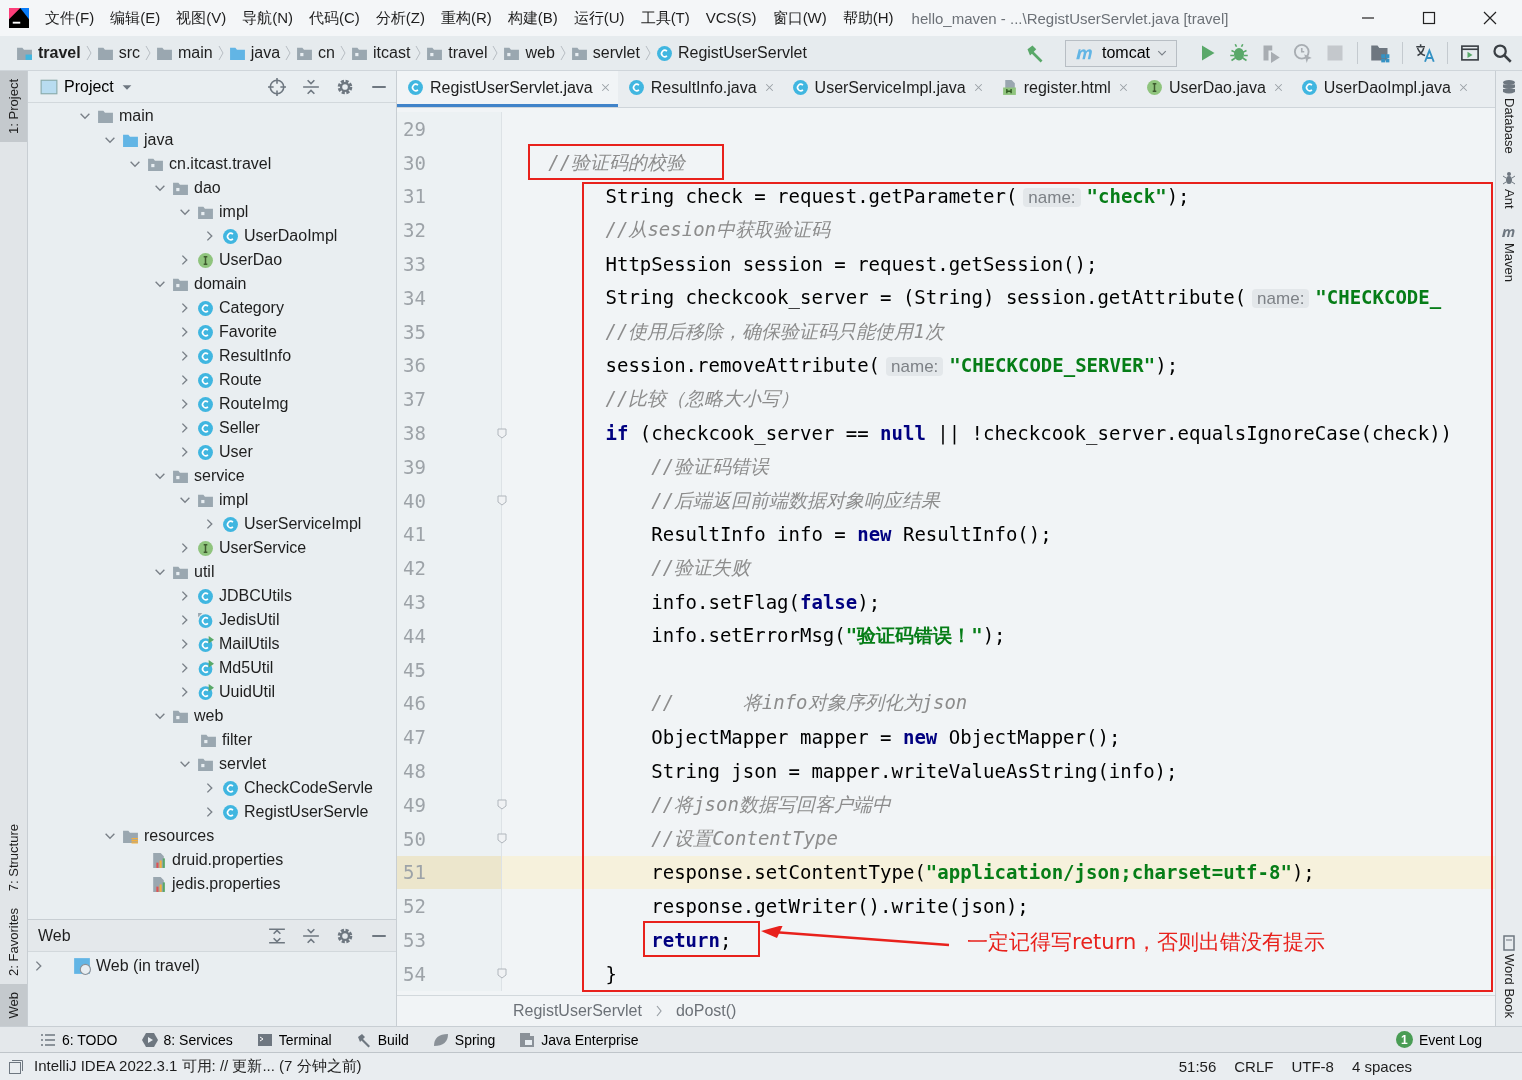 The height and width of the screenshot is (1080, 1522). Describe the element at coordinates (212, 966) in the screenshot. I see `tree-item: Web (in travel)` at that location.